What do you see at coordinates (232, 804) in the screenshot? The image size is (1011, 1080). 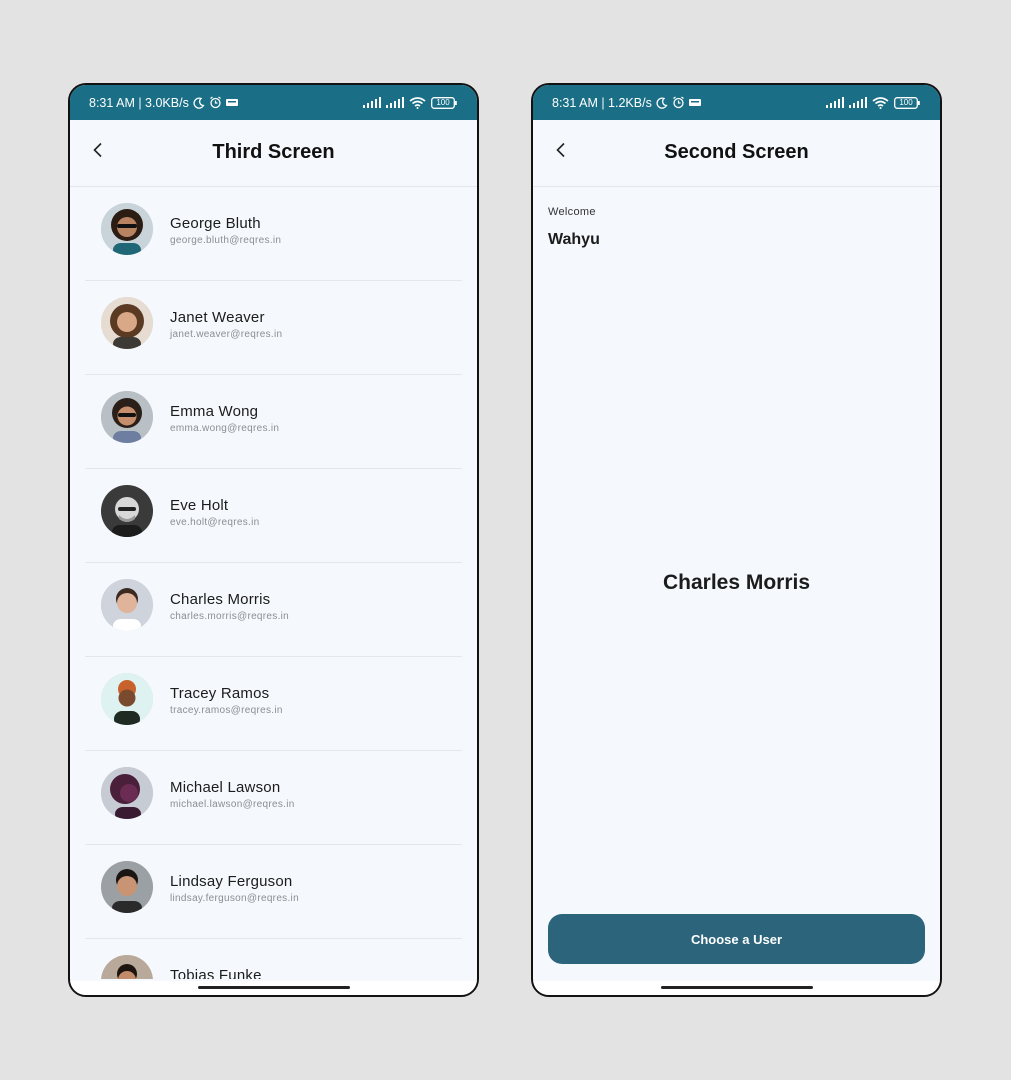 I see `user-email: michael.lawson@reqres.in` at bounding box center [232, 804].